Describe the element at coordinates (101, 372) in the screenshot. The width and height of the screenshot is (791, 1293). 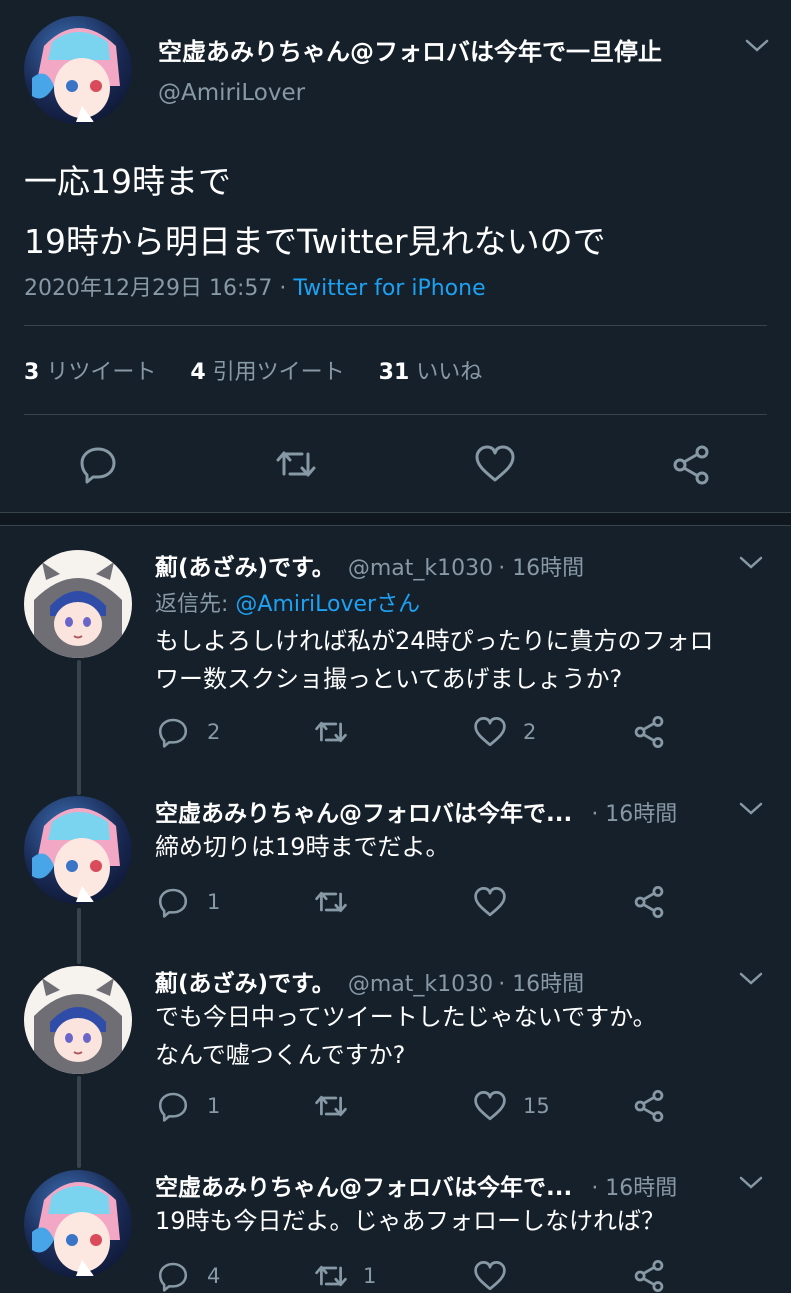
I see `retweets-label: リツイート` at that location.